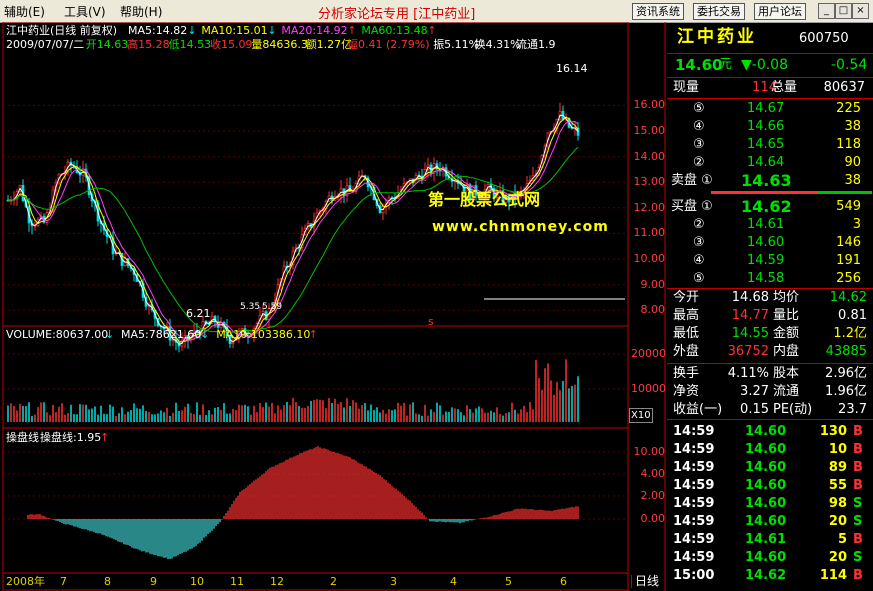 Image resolution: width=873 pixels, height=591 pixels. Describe the element at coordinates (641, 415) in the screenshot. I see `volume-unit: X10` at that location.